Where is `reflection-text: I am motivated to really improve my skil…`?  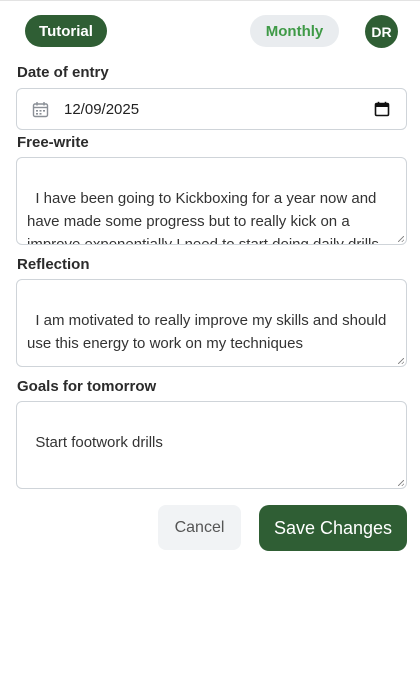 reflection-text: I am motivated to really improve my skil… is located at coordinates (209, 332).